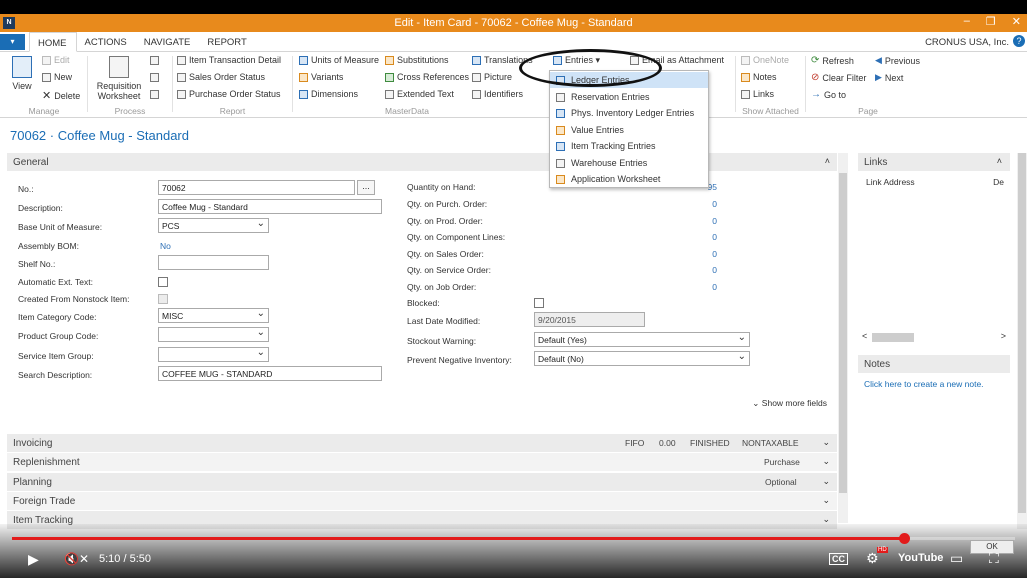 Image resolution: width=1027 pixels, height=578 pixels. What do you see at coordinates (422, 162) in the screenshot?
I see `fasttab-general-header: General ˄` at bounding box center [422, 162].